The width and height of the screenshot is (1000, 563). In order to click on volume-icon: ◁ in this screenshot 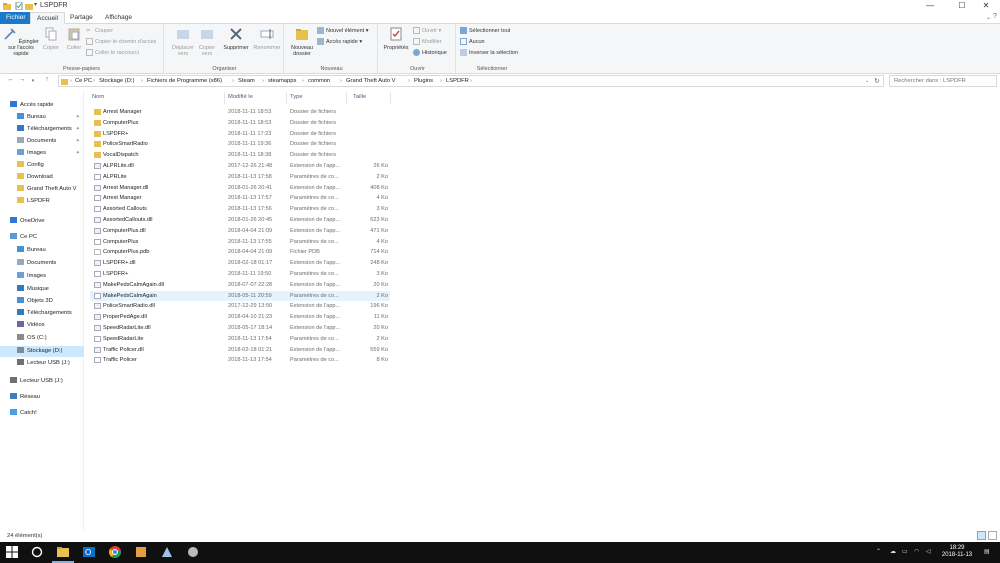, I will do `click(928, 551)`.